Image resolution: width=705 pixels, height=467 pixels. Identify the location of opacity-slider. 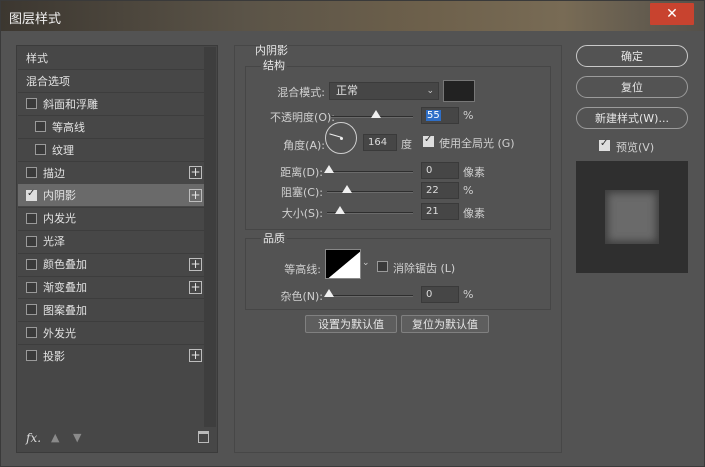
(372, 114).